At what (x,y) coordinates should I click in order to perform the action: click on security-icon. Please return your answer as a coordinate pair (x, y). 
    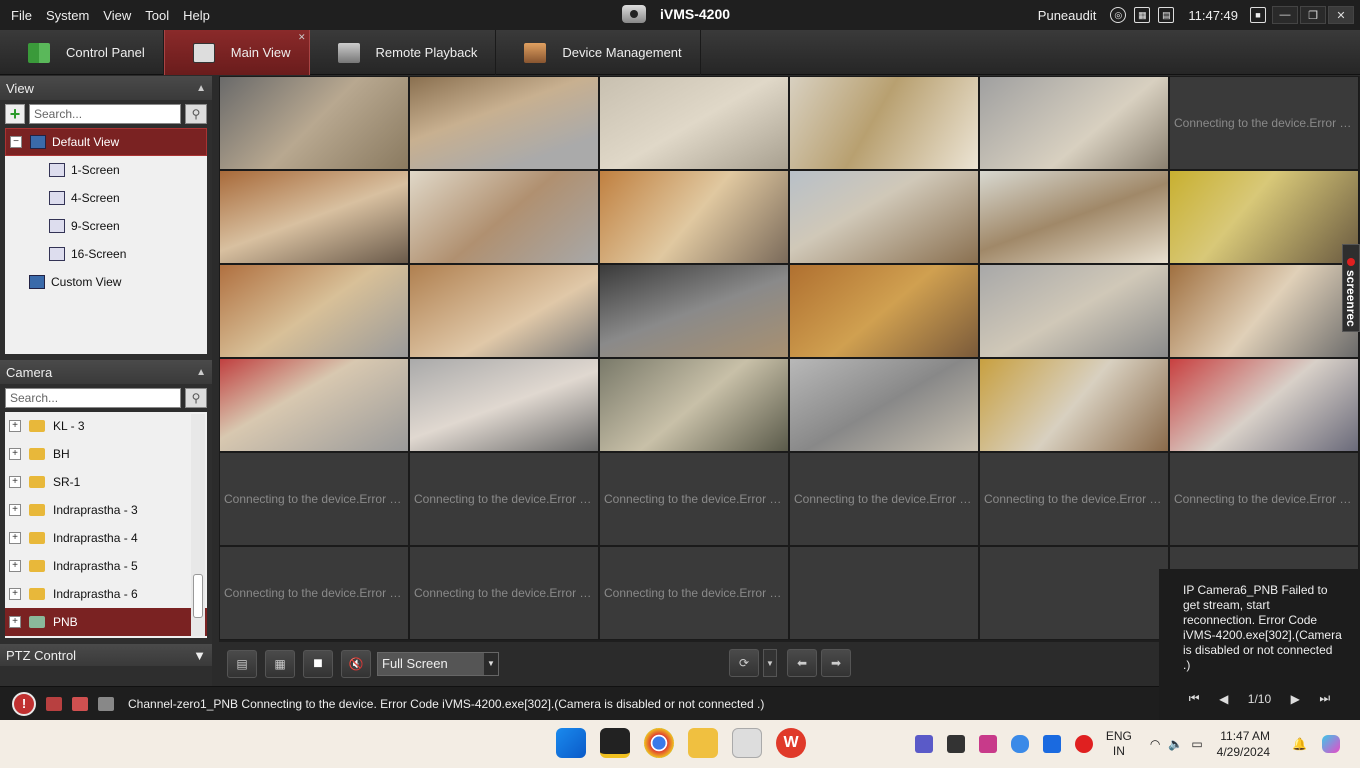
    Looking at the image, I should click on (1051, 744).